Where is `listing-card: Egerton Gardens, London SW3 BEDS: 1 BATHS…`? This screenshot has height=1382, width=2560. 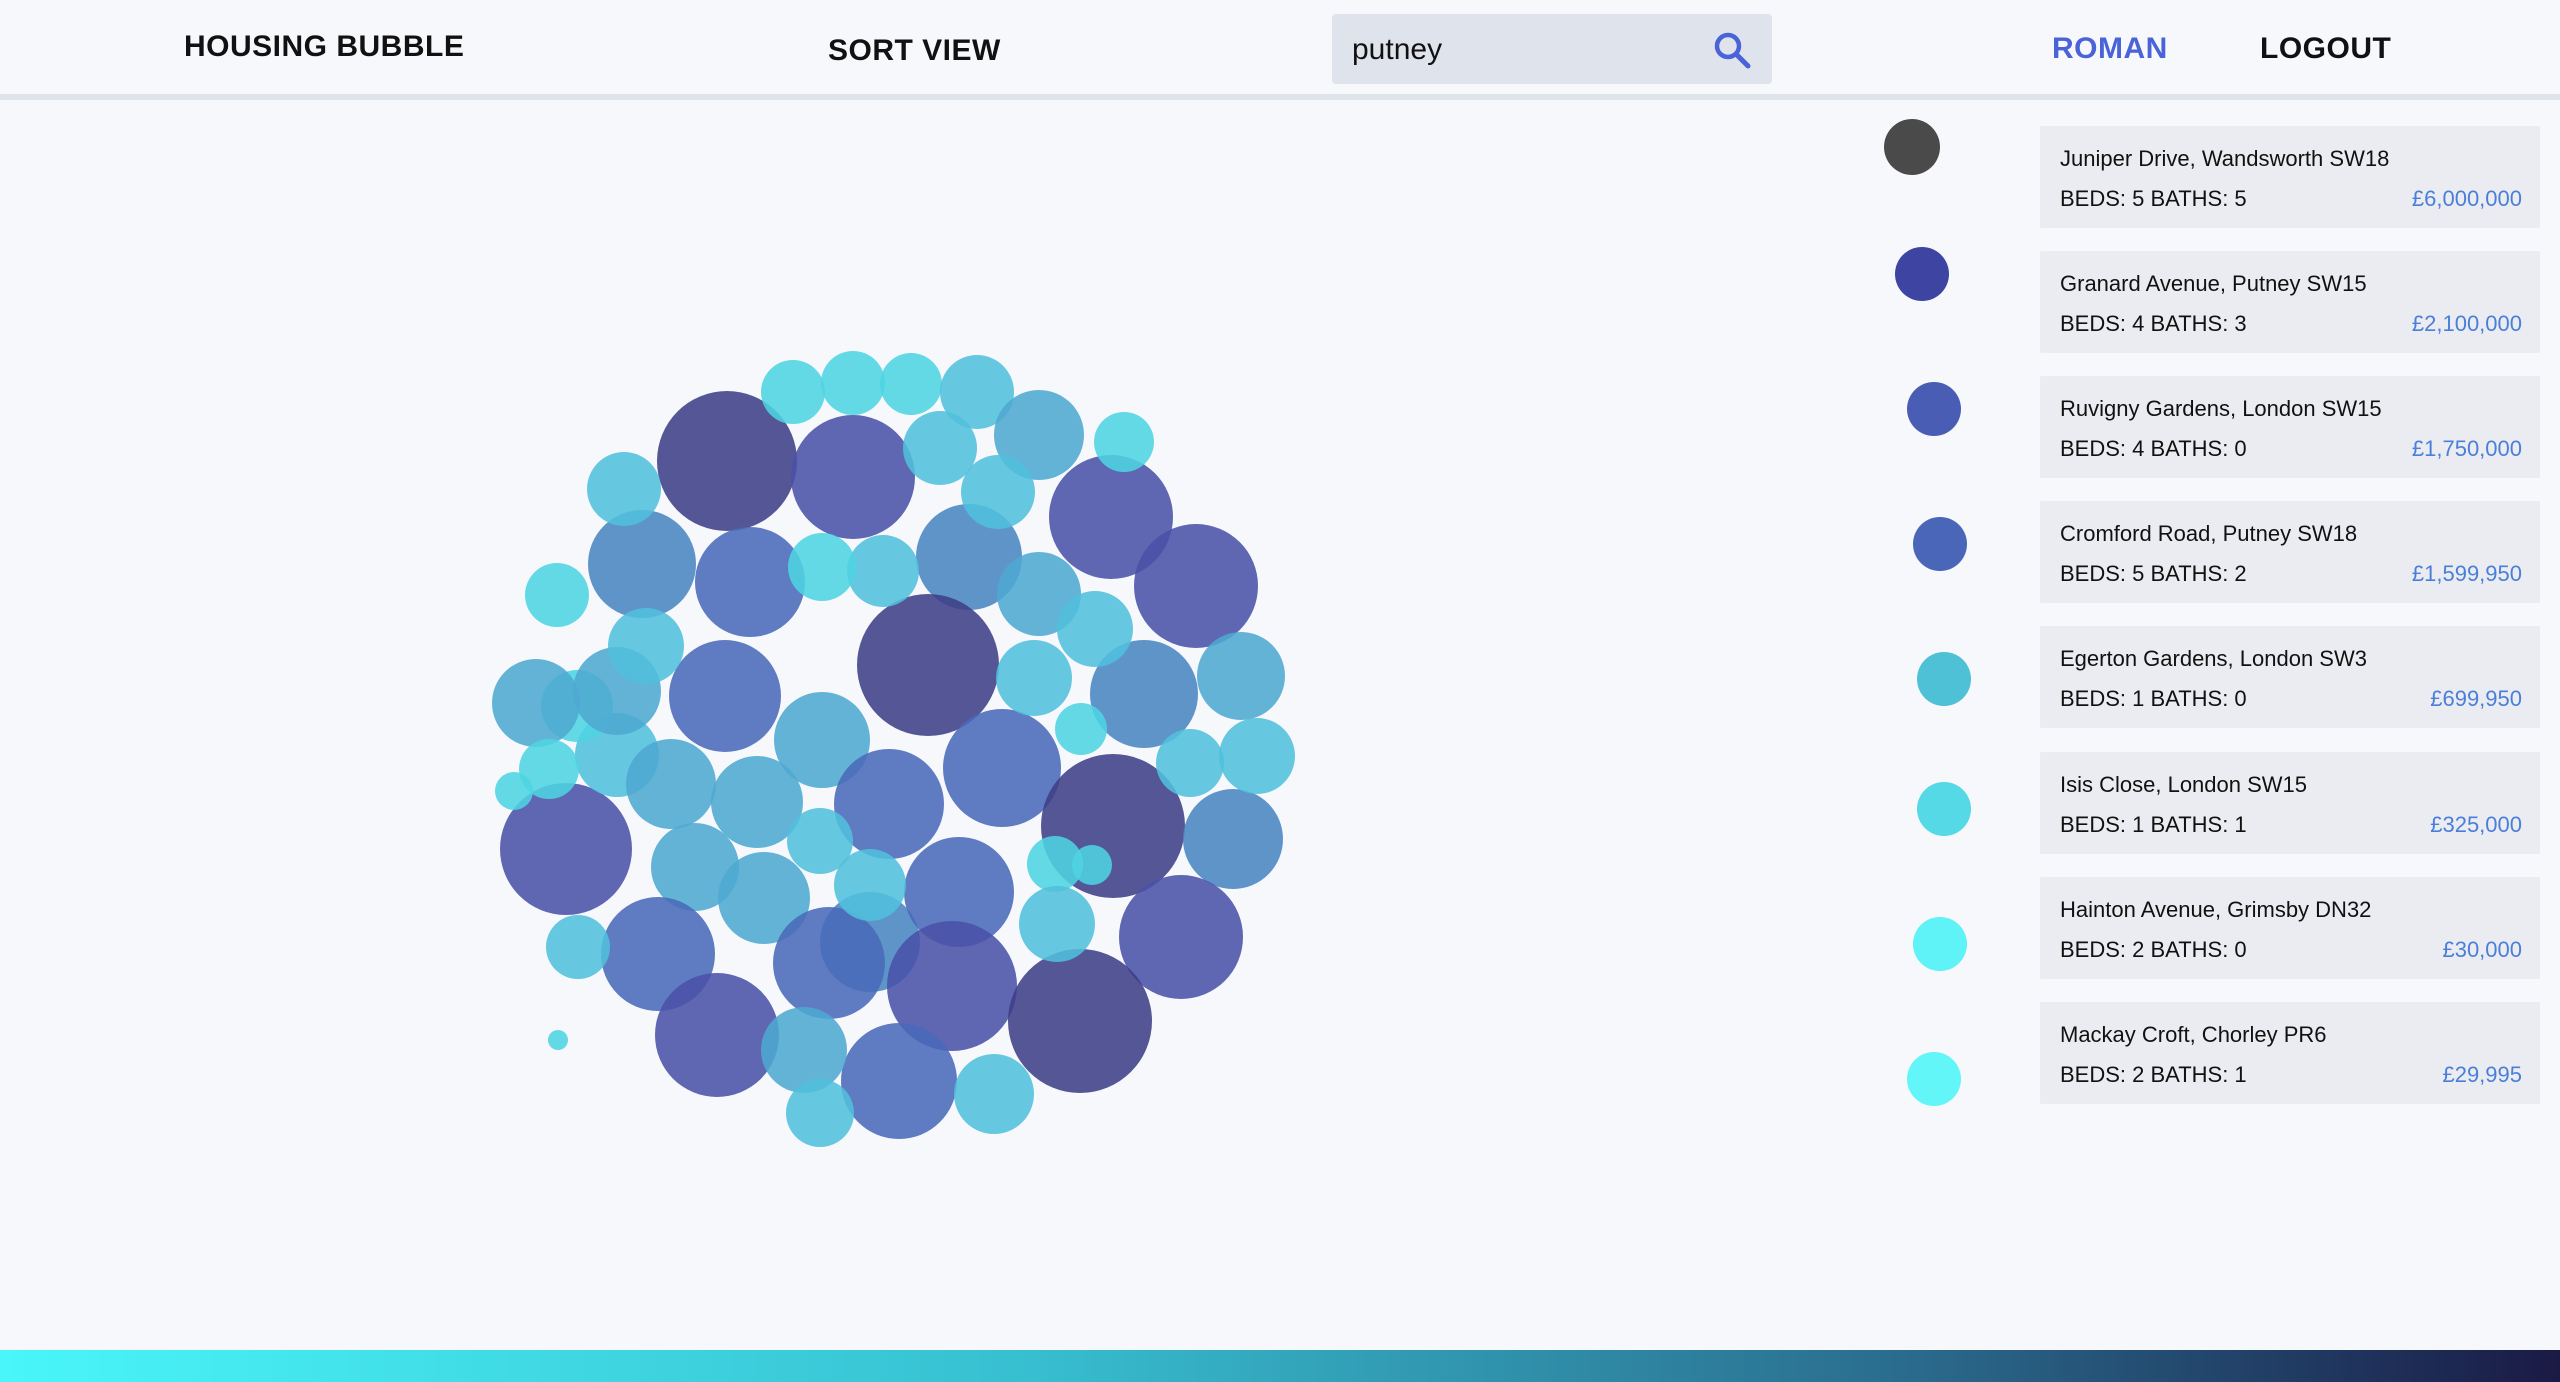 listing-card: Egerton Gardens, London SW3 BEDS: 1 BATHS… is located at coordinates (2290, 677).